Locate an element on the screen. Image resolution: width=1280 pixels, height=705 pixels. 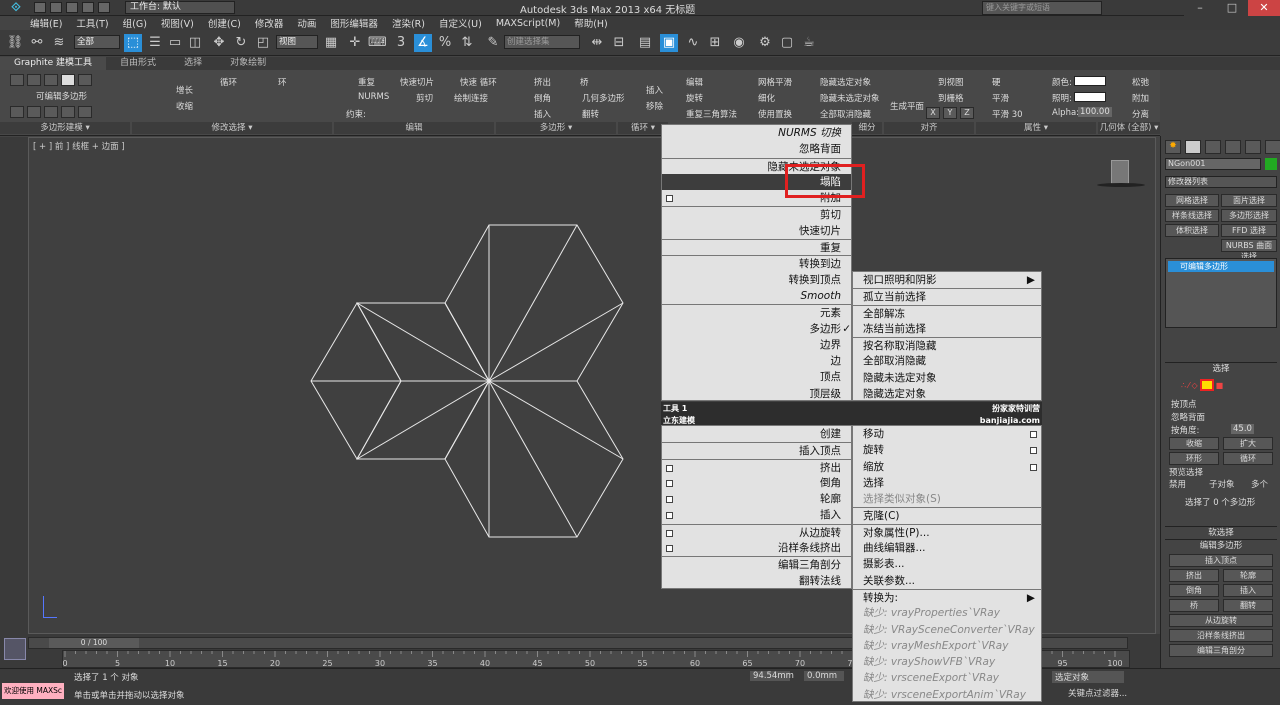
quad-right-top-item: 孤立当前选择 is located at coordinates (947, 296).